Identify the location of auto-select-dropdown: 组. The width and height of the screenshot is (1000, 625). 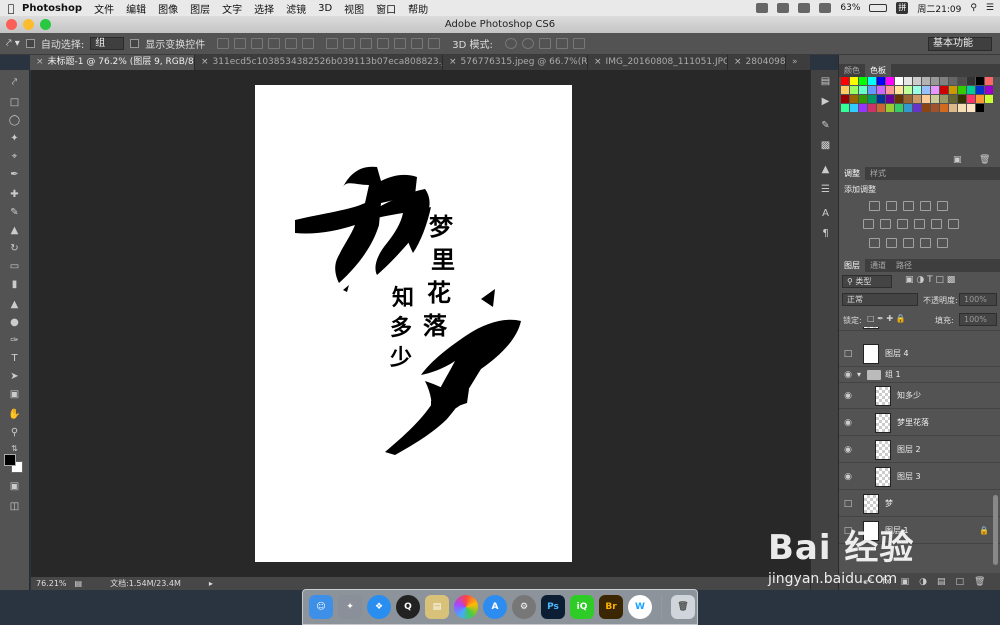
(107, 43).